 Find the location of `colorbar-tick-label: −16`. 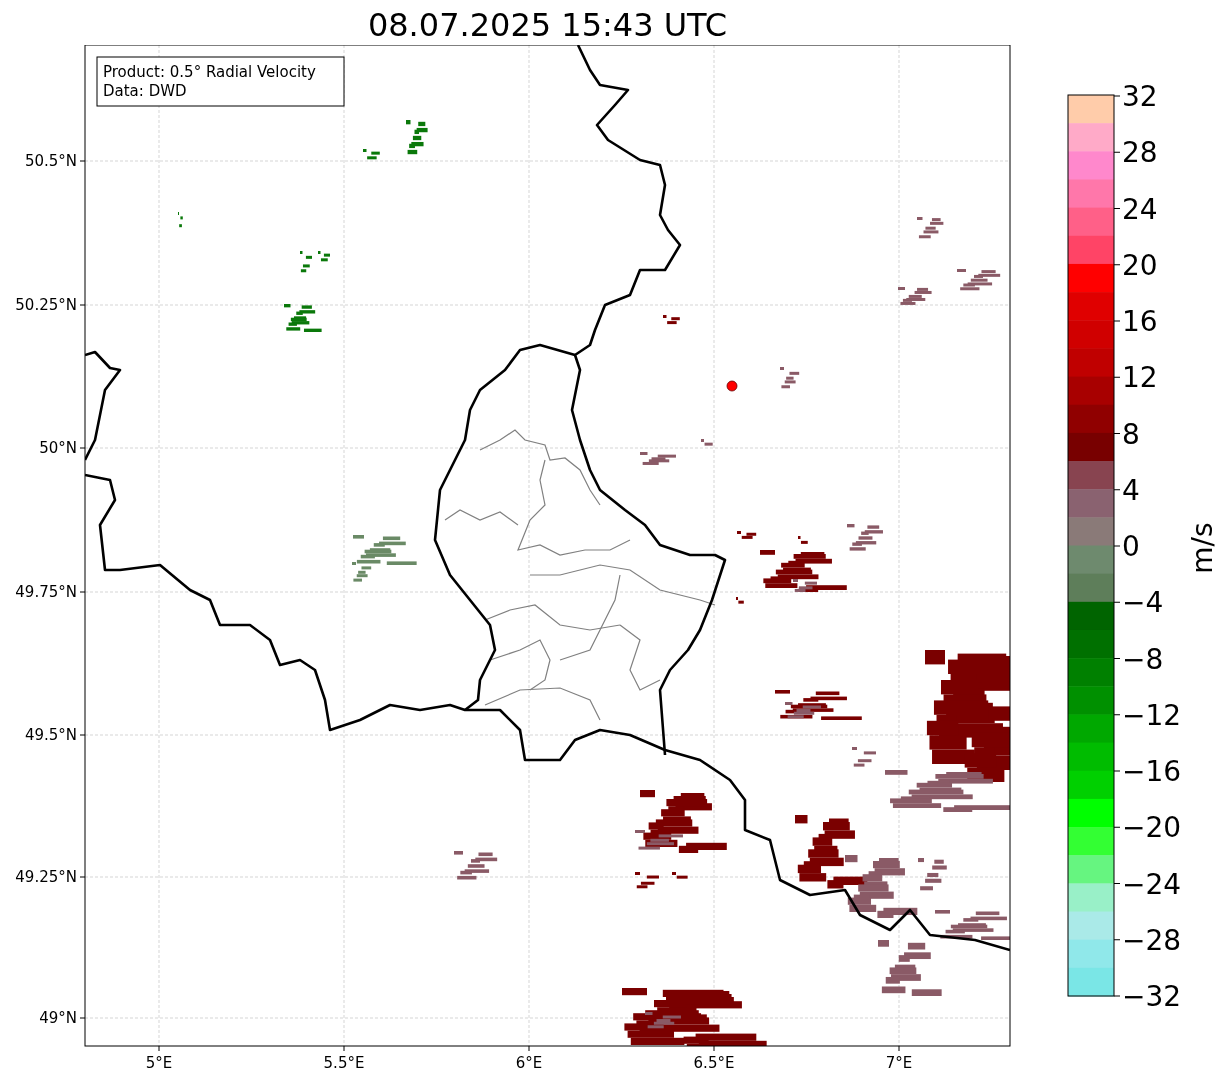

colorbar-tick-label: −16 is located at coordinates (1152, 771).